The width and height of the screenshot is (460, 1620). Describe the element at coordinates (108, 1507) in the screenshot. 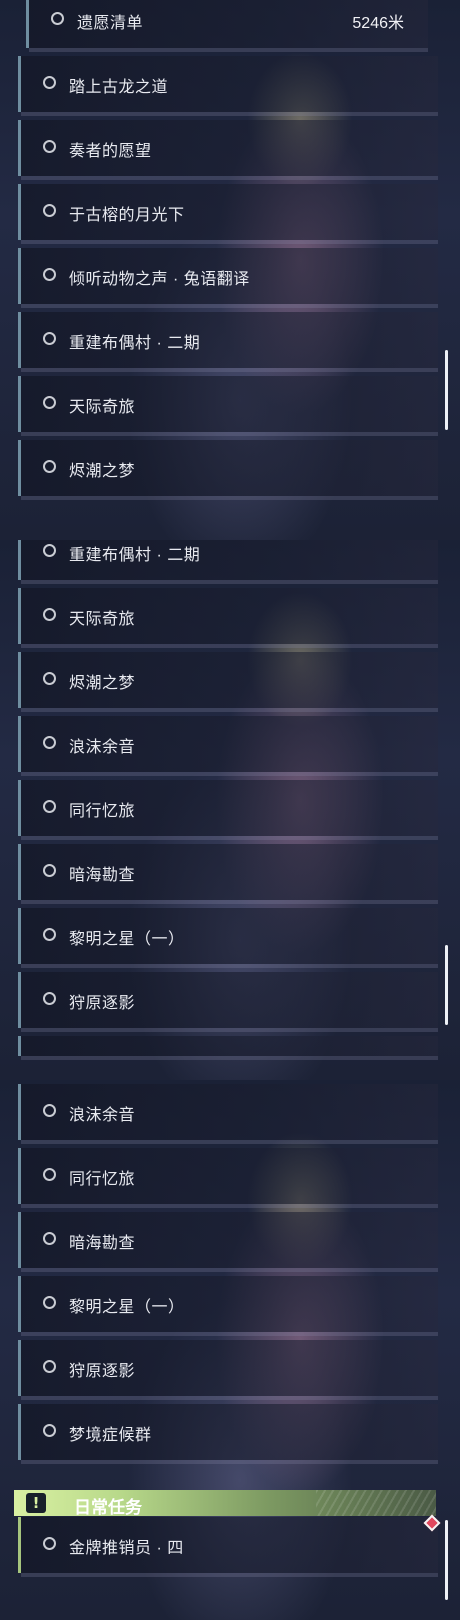

I see `daily-section-title: 日常任务` at that location.